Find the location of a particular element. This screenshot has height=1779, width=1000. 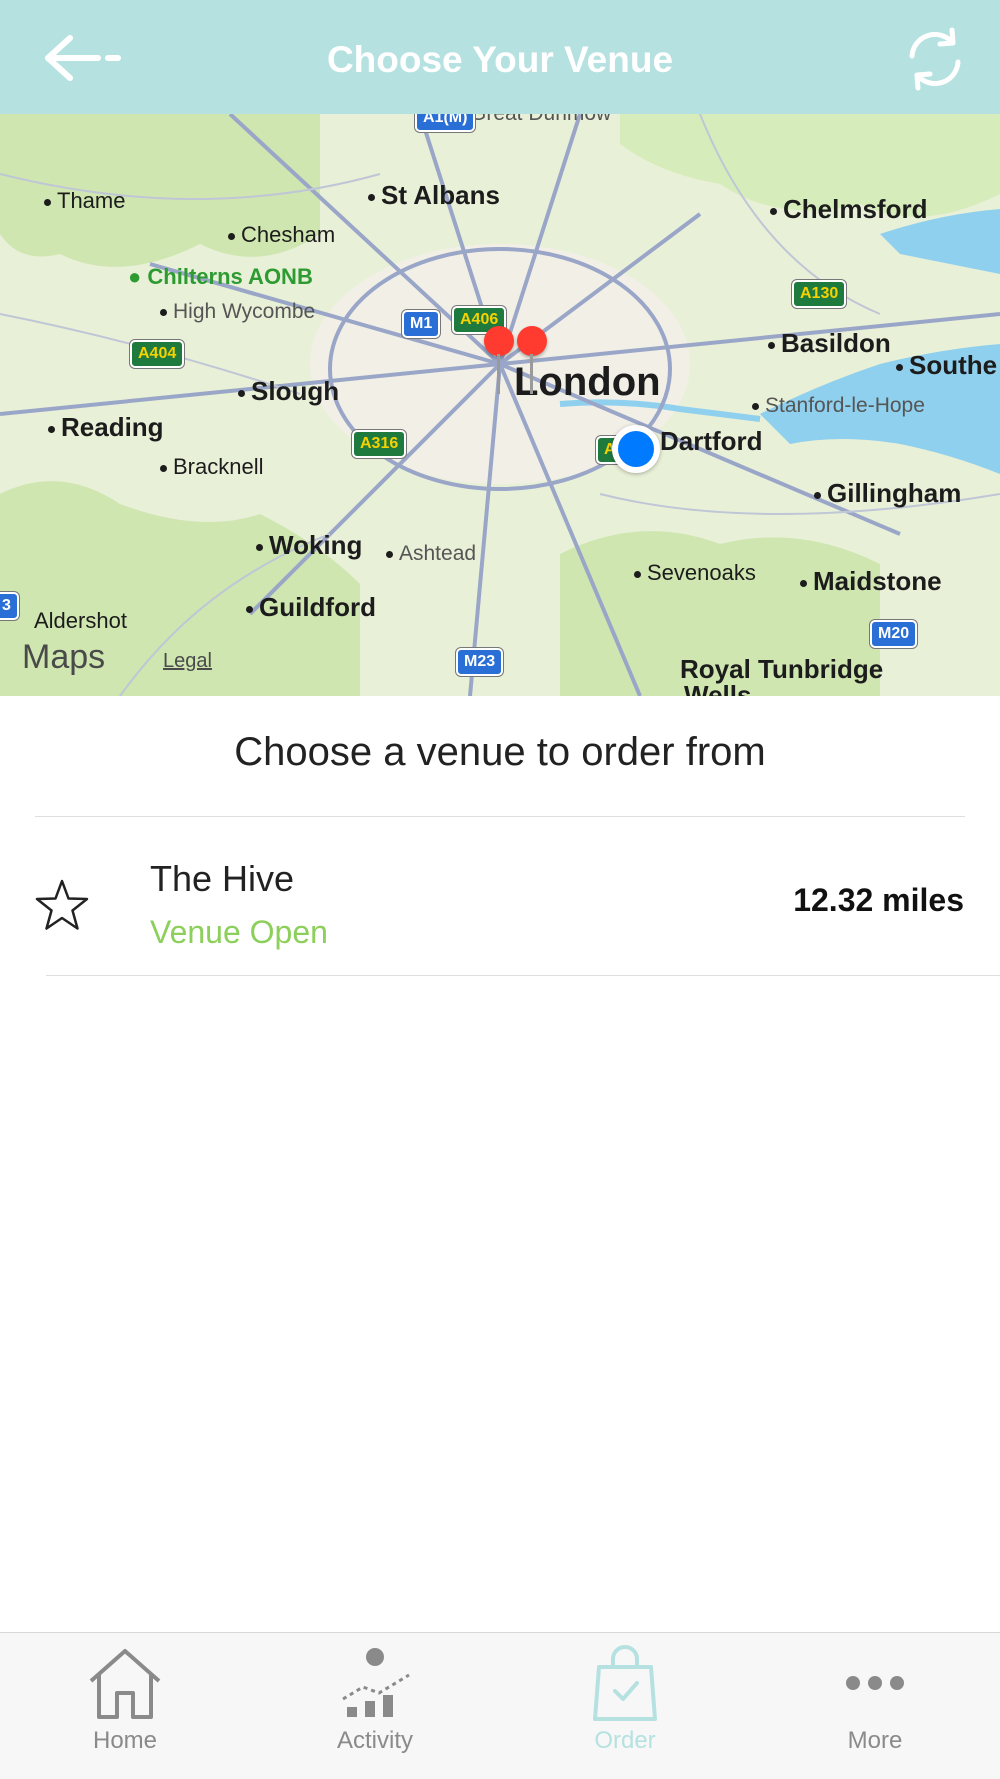

map-label: Maidstone is located at coordinates (871, 581).